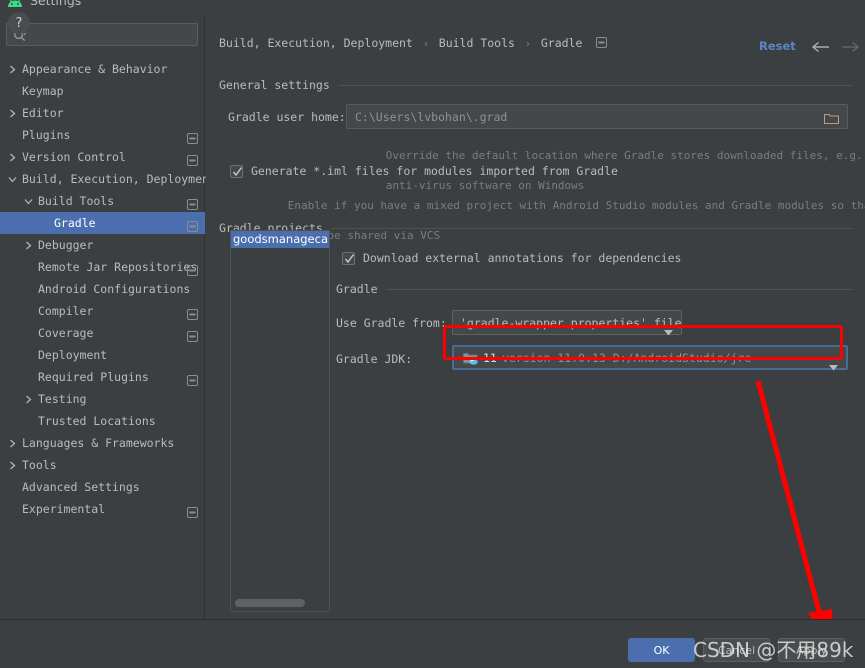  I want to click on gradle-user-home-value: C:\Users\lvbohan\.grad, so click(431, 116).